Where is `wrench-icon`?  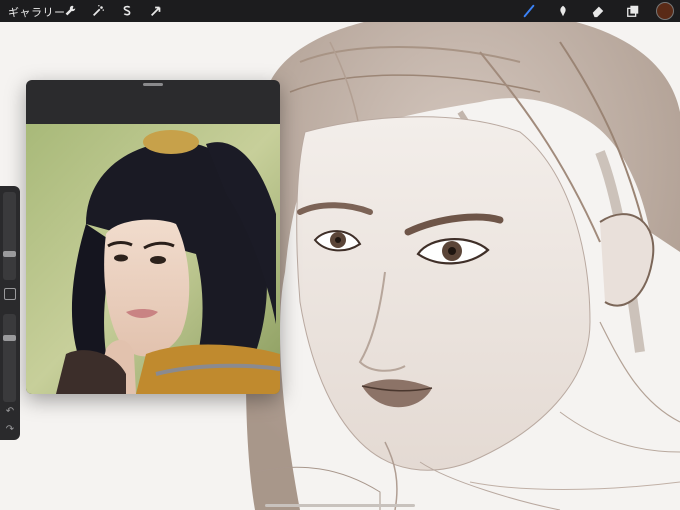 wrench-icon is located at coordinates (70, 10).